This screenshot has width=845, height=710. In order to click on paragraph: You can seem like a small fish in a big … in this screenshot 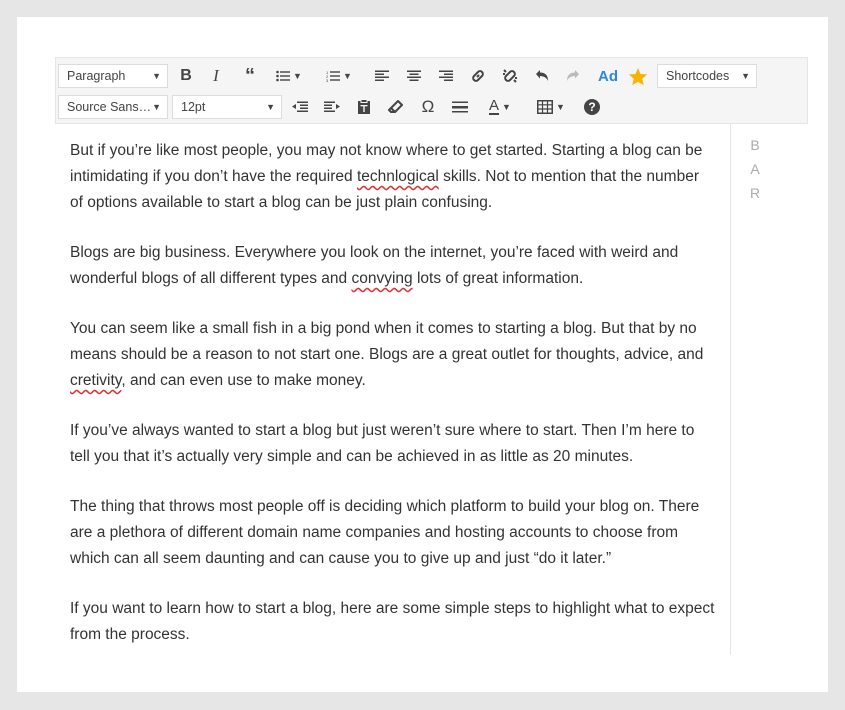, I will do `click(392, 355)`.